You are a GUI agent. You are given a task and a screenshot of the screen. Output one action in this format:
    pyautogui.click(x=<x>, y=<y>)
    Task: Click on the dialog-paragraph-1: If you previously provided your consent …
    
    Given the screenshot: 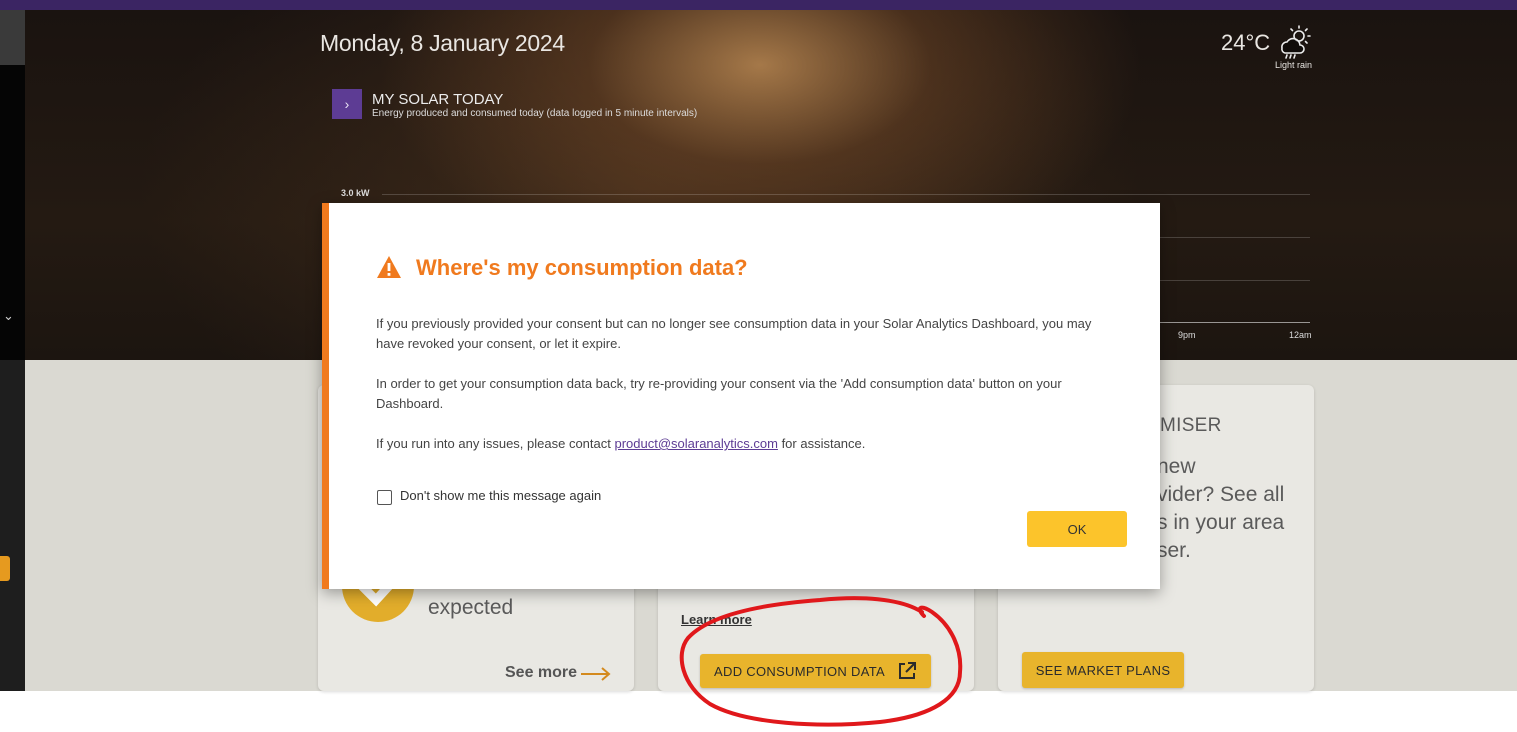 What is the action you would take?
    pyautogui.click(x=734, y=333)
    